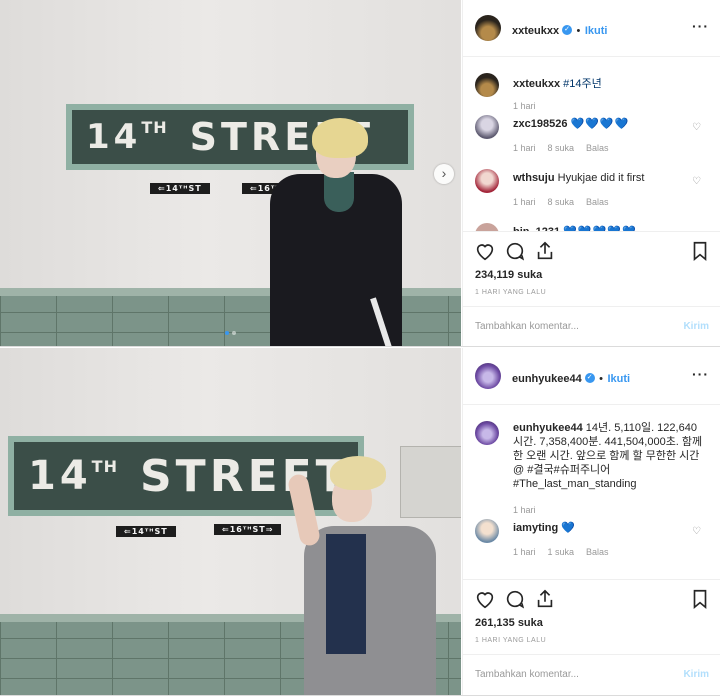 Image resolution: width=720 pixels, height=696 pixels. What do you see at coordinates (339, 192) in the screenshot?
I see `scarf` at bounding box center [339, 192].